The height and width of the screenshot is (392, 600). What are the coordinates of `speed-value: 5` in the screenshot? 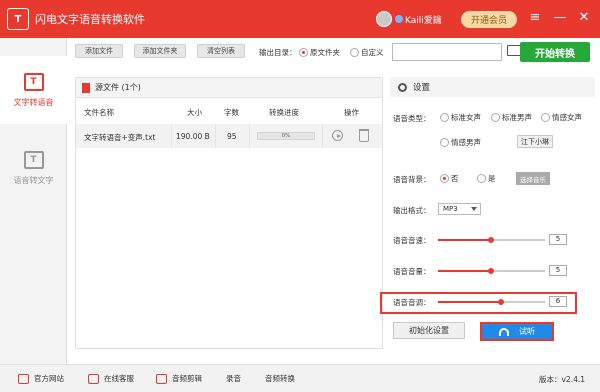 It's located at (558, 239).